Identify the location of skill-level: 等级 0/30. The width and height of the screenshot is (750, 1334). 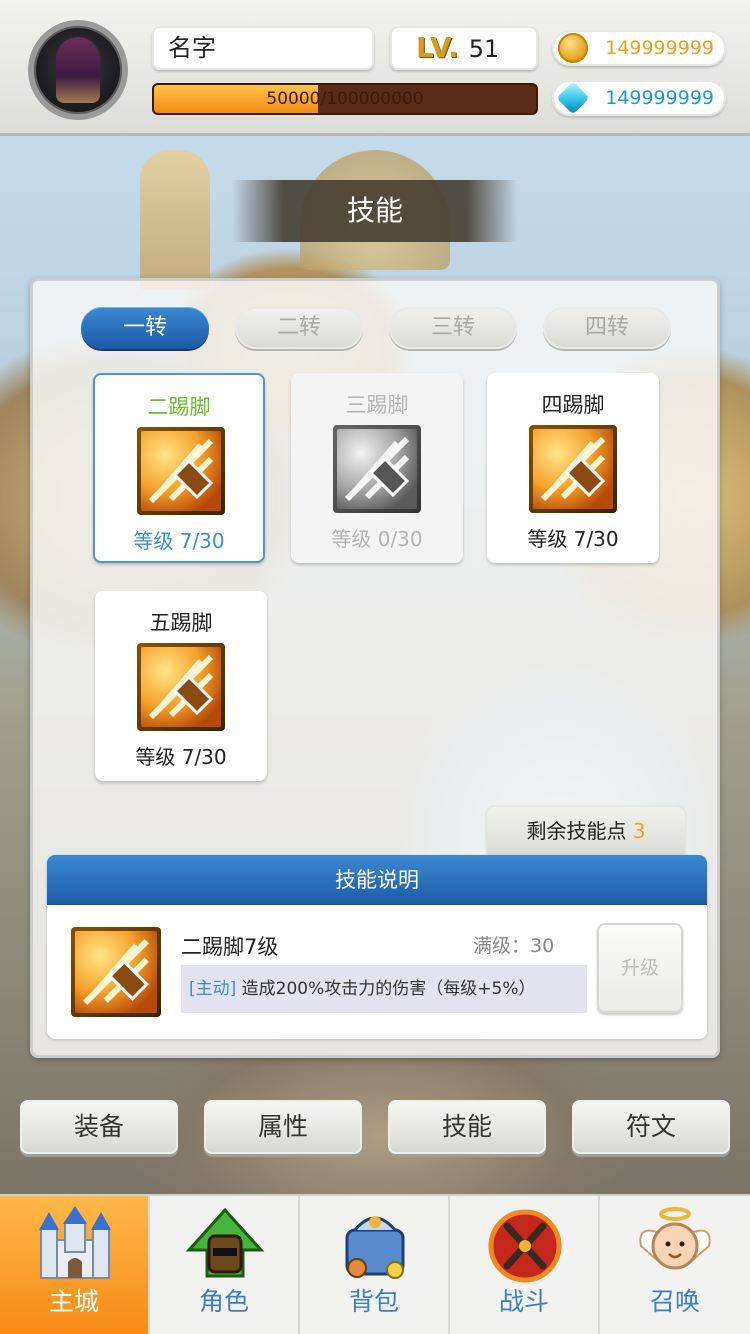
(377, 539).